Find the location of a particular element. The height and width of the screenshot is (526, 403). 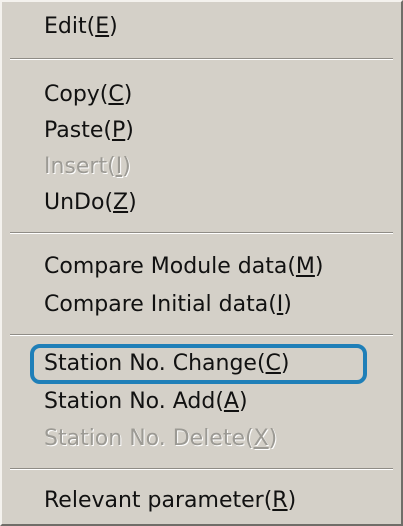

menu-item-station-no-change: Station No. Change(C) is located at coordinates (167, 364).